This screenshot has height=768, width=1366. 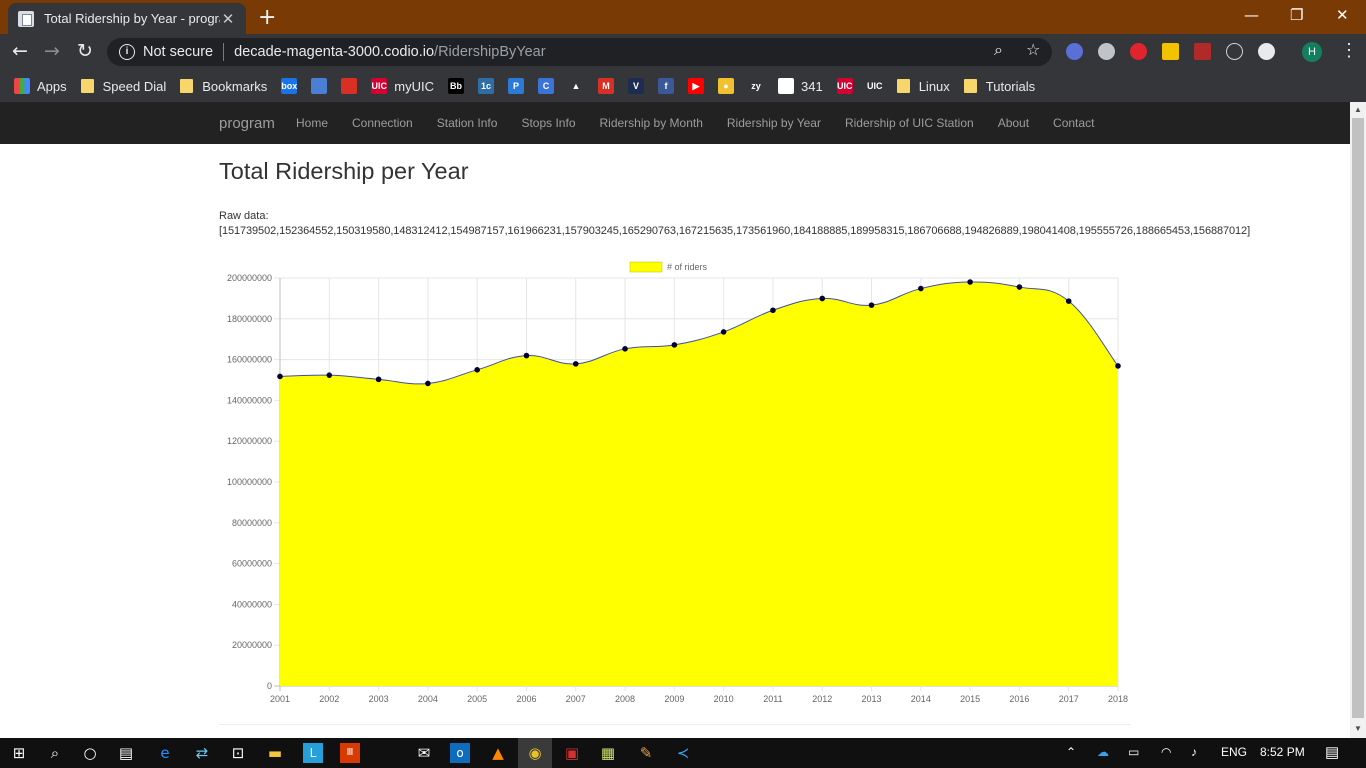 I want to click on bookmark-1: Speed Dial, so click(x=123, y=86).